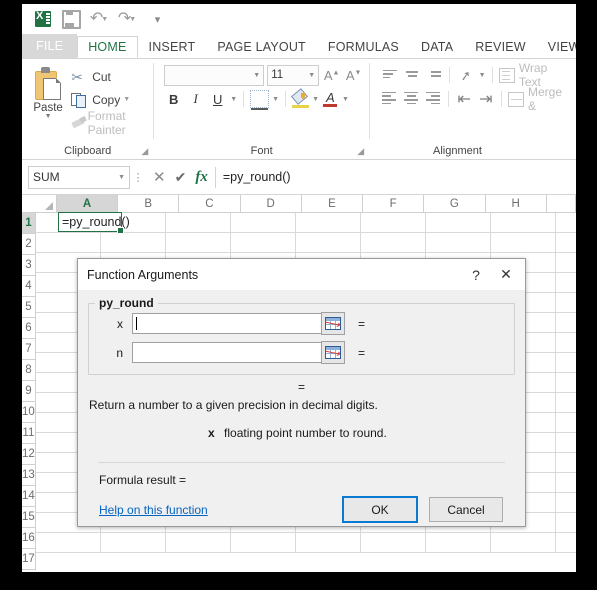 Image resolution: width=597 pixels, height=590 pixels. What do you see at coordinates (29, 412) in the screenshot?
I see `row-header-10: 10` at bounding box center [29, 412].